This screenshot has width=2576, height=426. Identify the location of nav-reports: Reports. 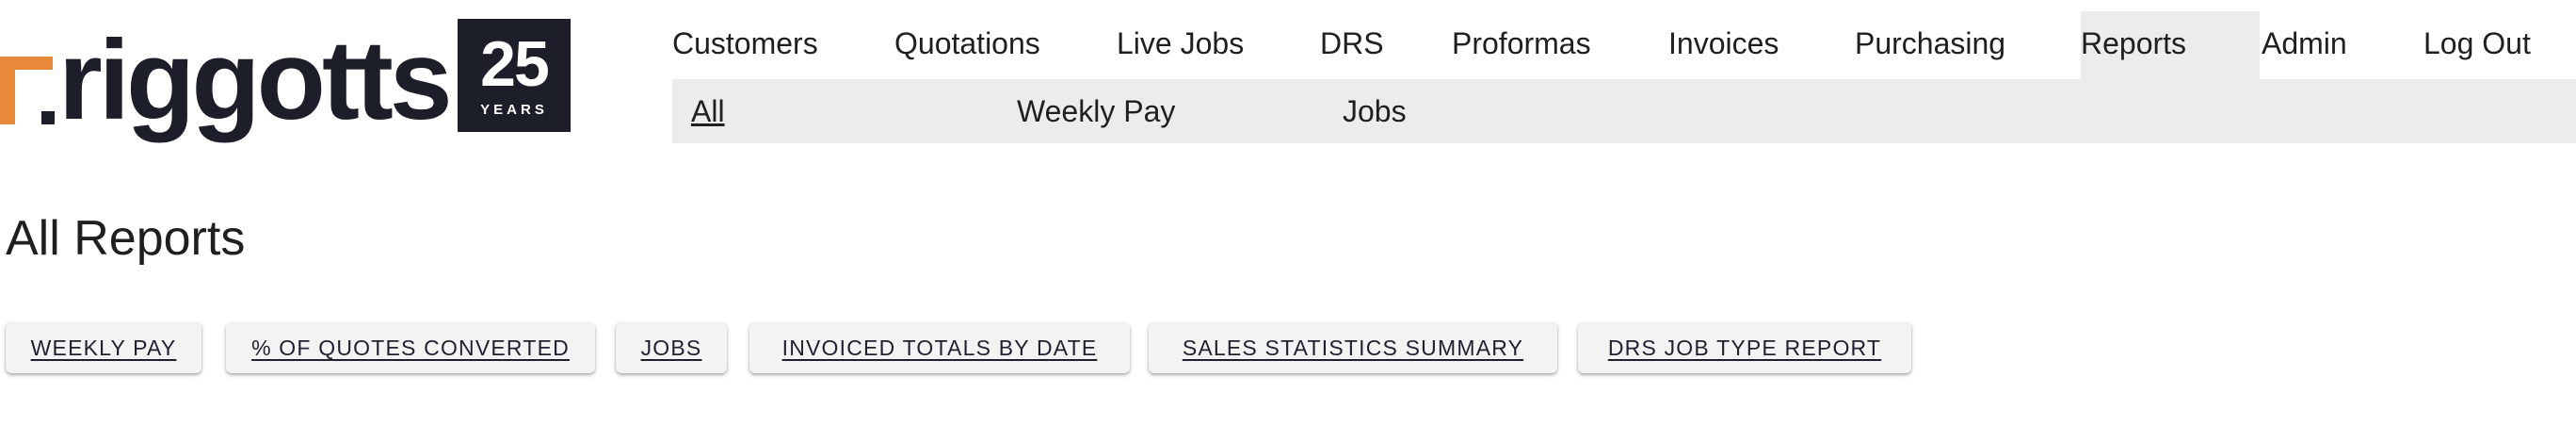
(2170, 45).